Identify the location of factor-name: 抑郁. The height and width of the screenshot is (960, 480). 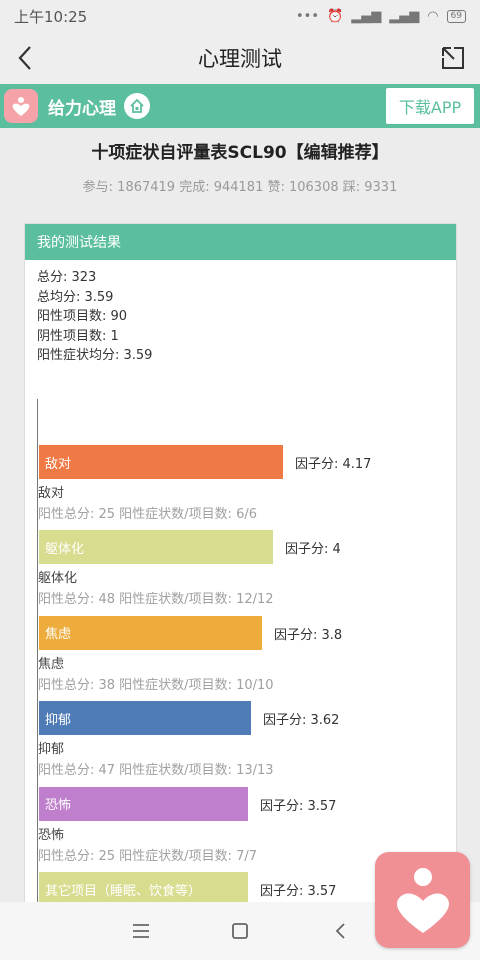
(51, 750).